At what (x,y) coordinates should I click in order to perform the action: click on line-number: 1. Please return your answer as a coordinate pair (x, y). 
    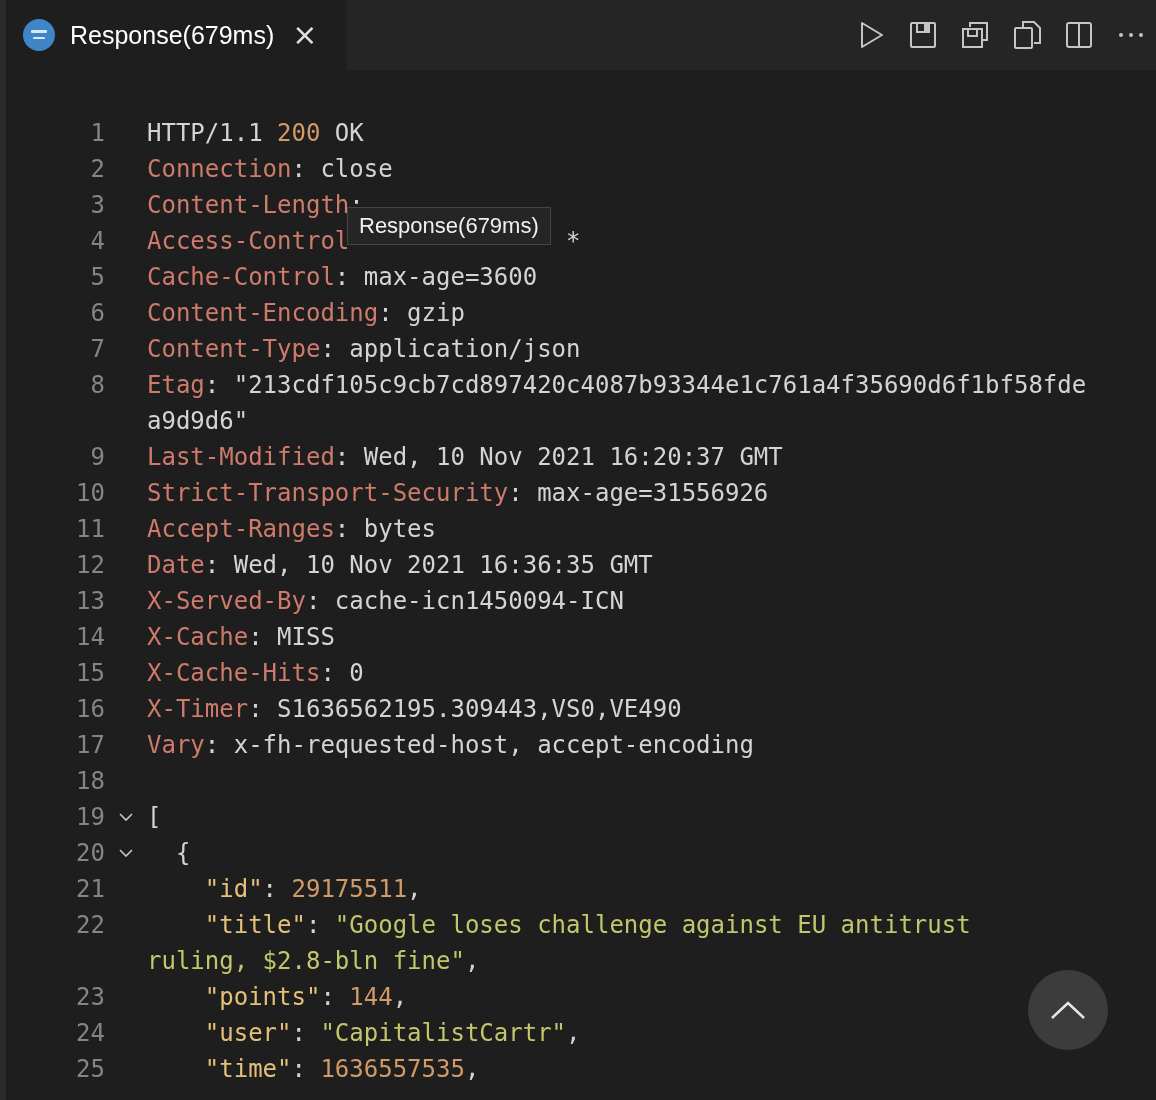
    Looking at the image, I should click on (97, 133).